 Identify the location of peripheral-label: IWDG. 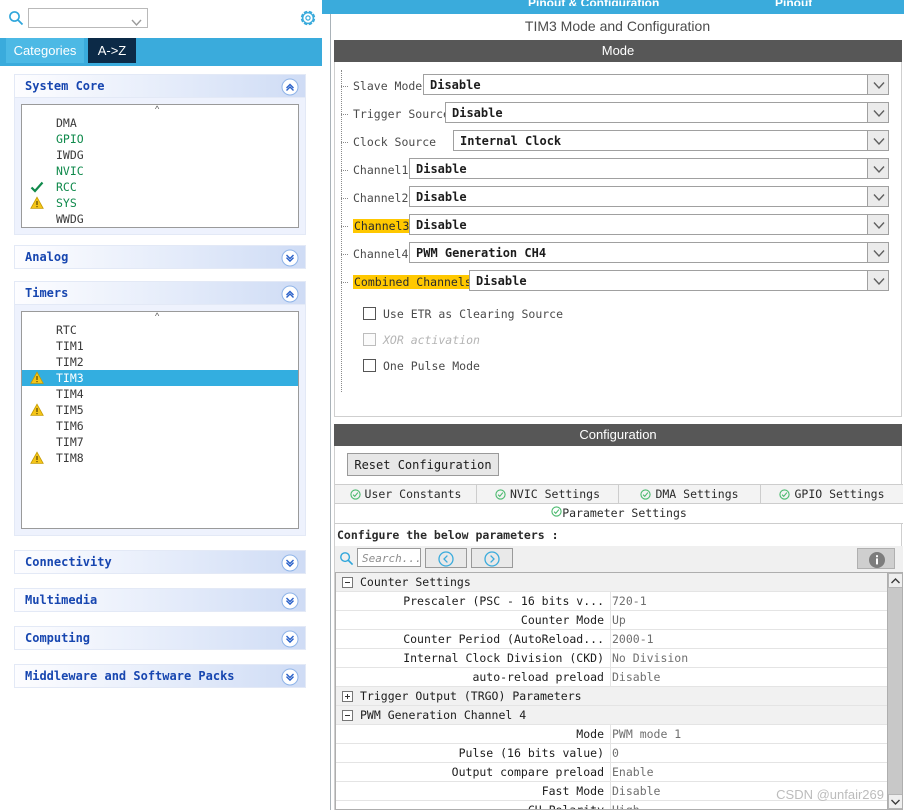
(70, 155).